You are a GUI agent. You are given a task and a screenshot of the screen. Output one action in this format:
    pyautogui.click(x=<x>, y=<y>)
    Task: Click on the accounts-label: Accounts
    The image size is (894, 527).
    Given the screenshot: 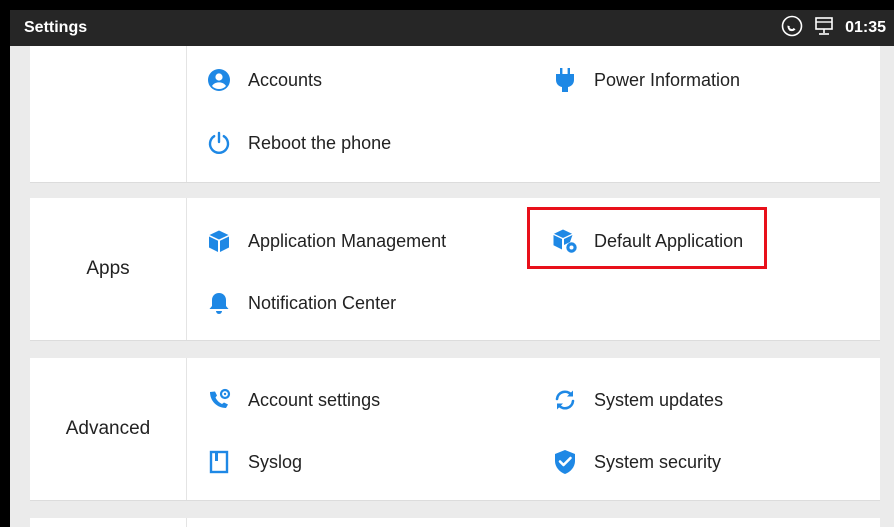 What is the action you would take?
    pyautogui.click(x=285, y=79)
    